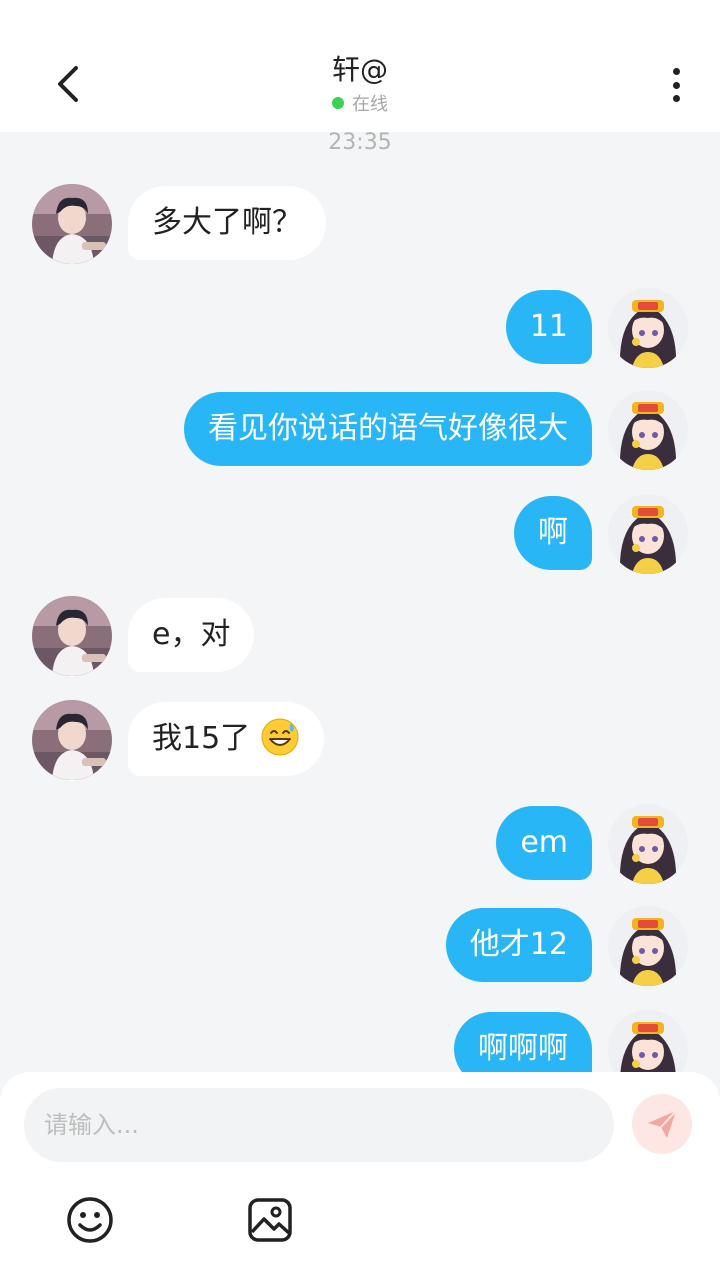 This screenshot has height=1280, width=720. Describe the element at coordinates (388, 429) in the screenshot. I see `outgoing-bubble: 看见你说话的语气好像很大` at that location.